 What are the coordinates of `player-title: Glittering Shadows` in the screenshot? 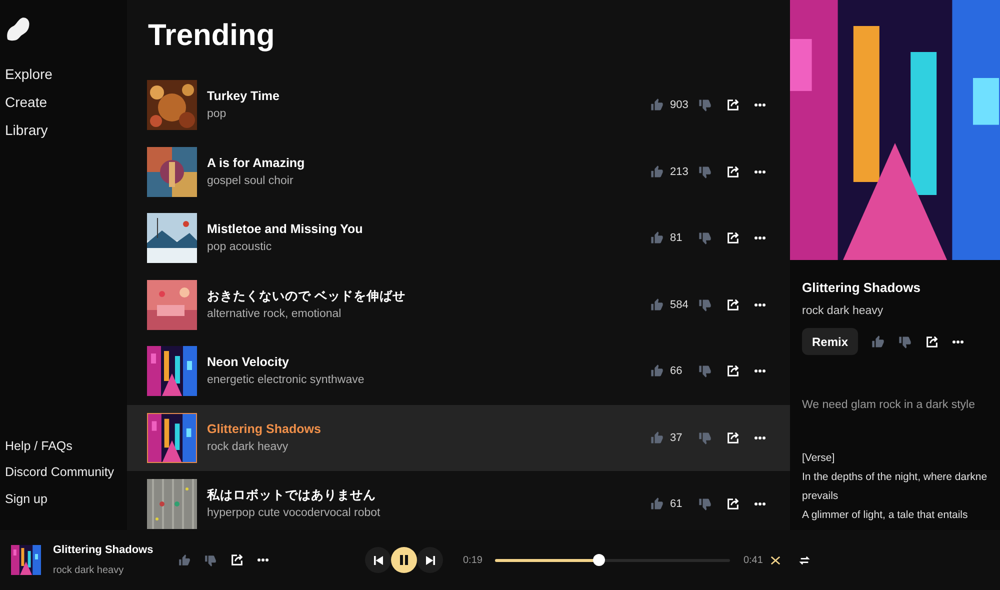 It's located at (103, 550).